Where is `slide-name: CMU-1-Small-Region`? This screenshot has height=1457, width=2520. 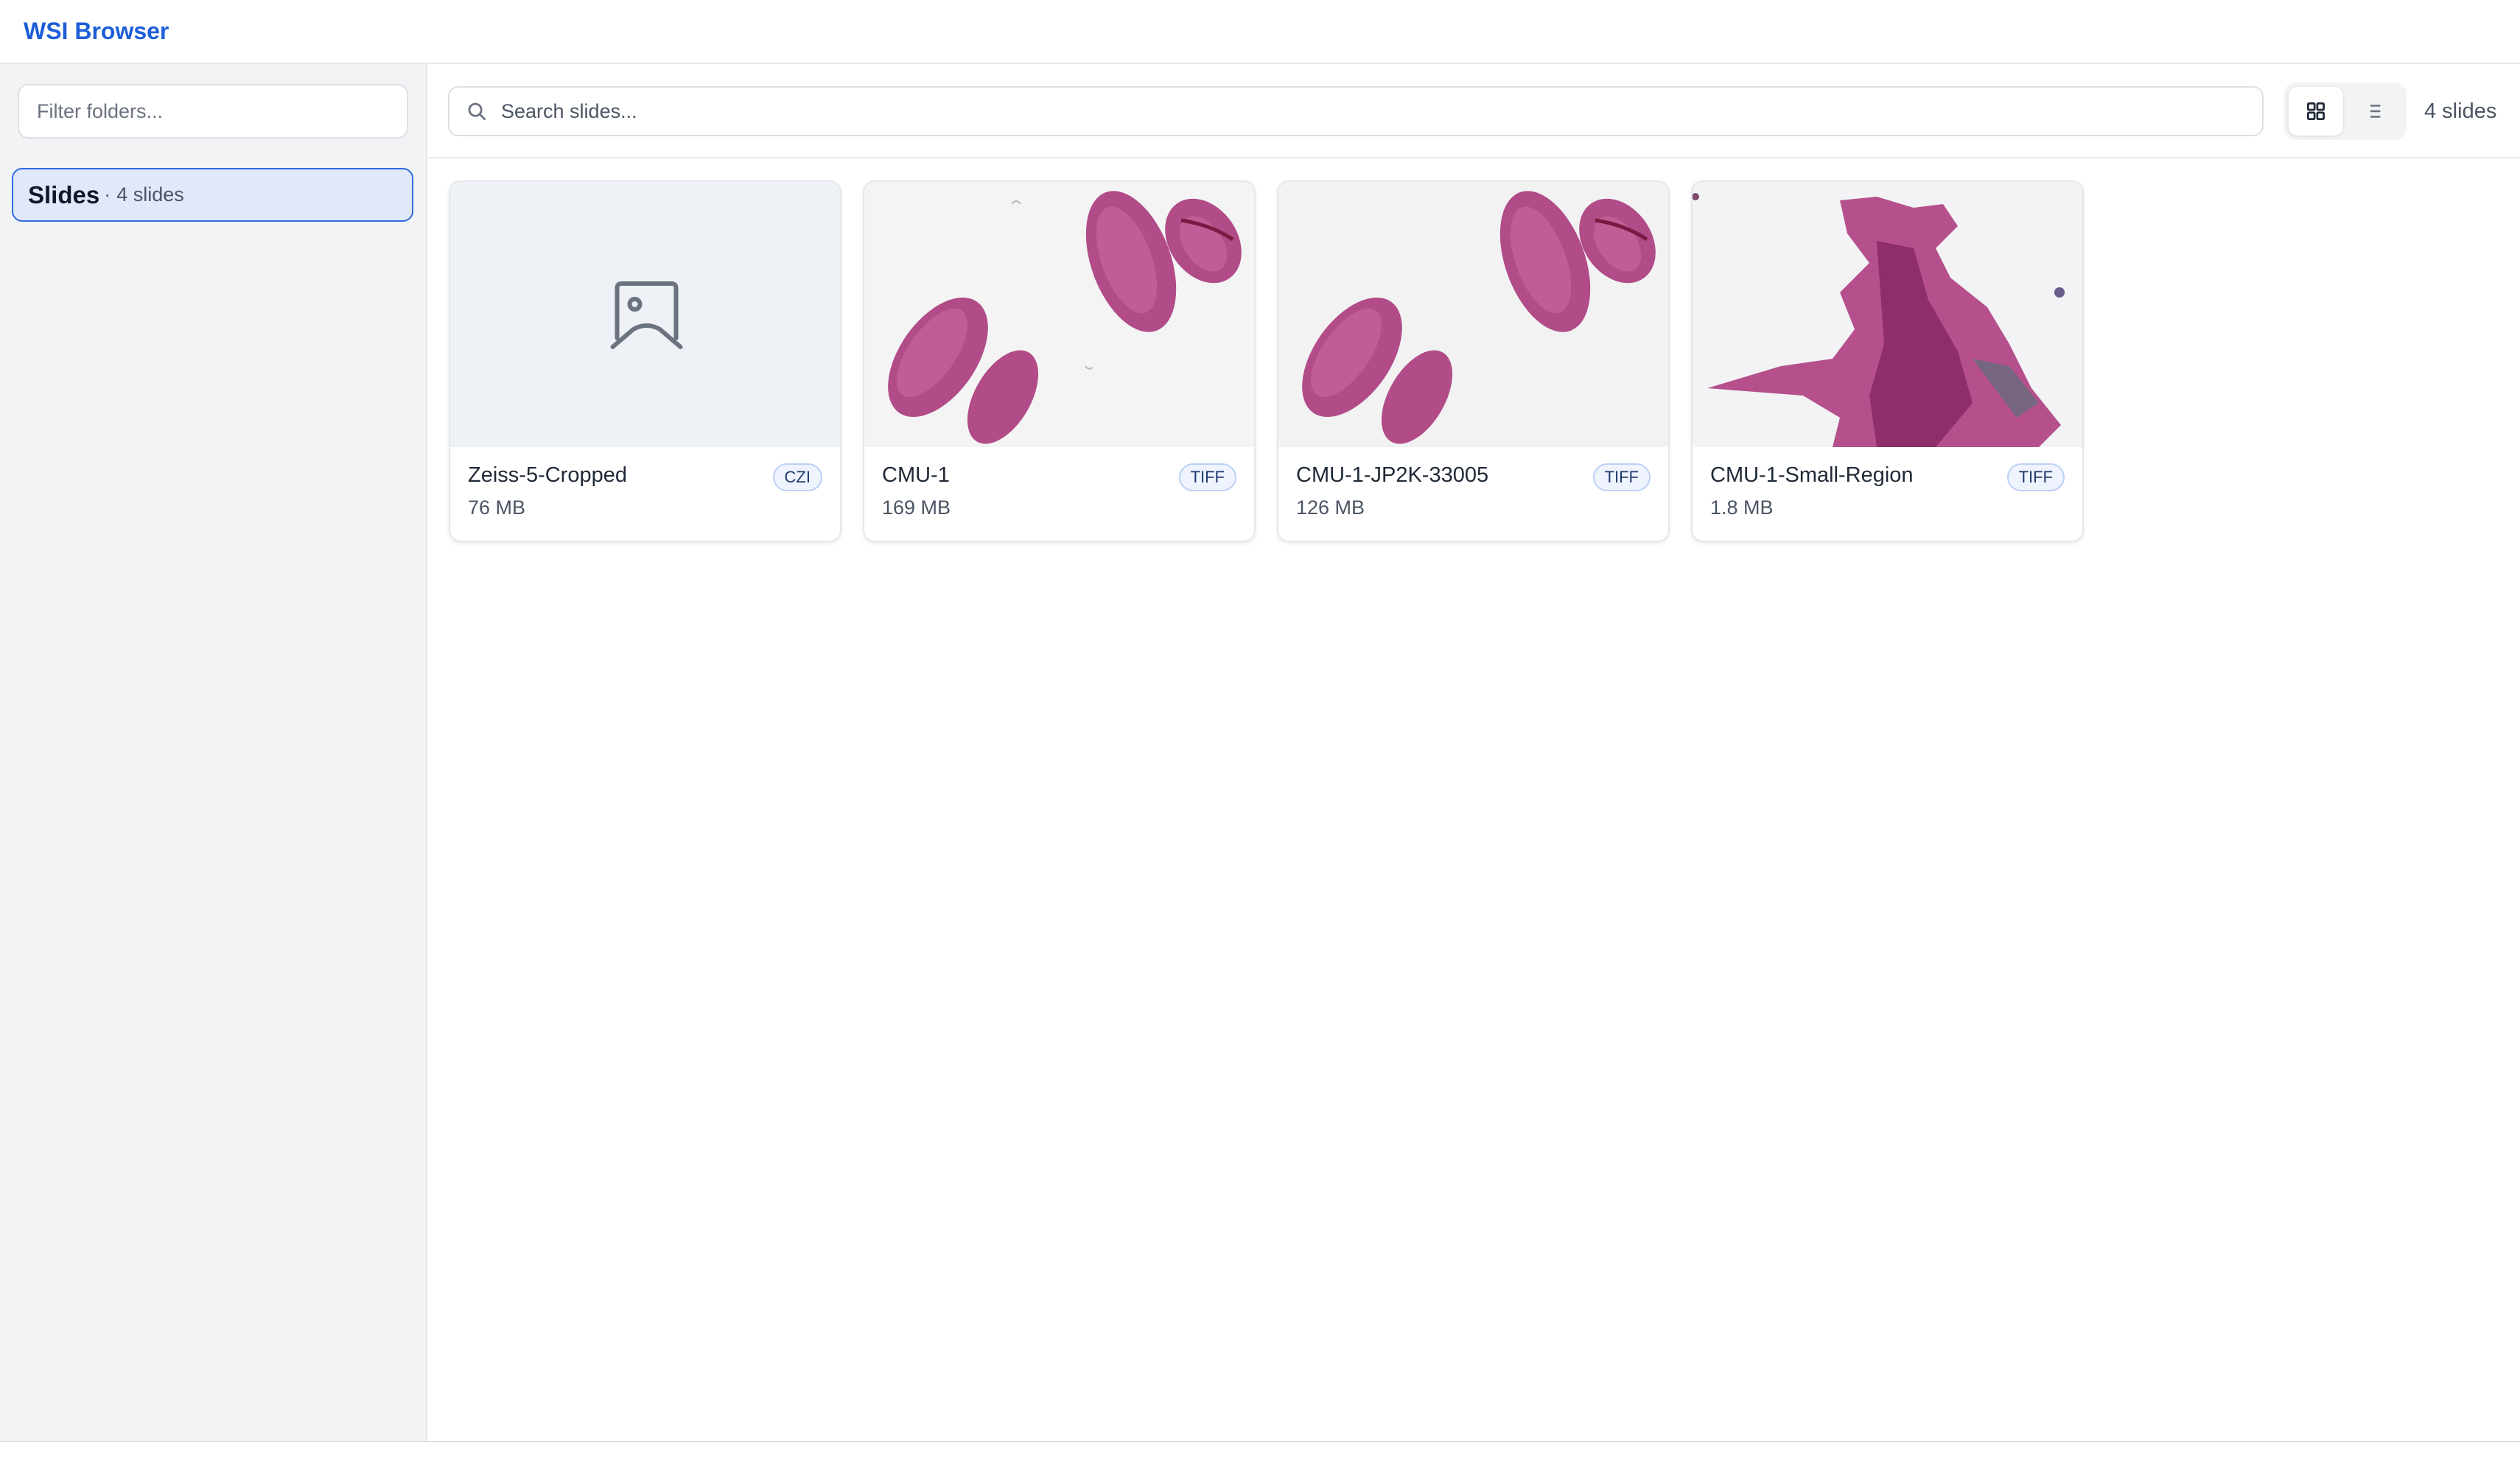
slide-name: CMU-1-Small-Region is located at coordinates (1812, 475).